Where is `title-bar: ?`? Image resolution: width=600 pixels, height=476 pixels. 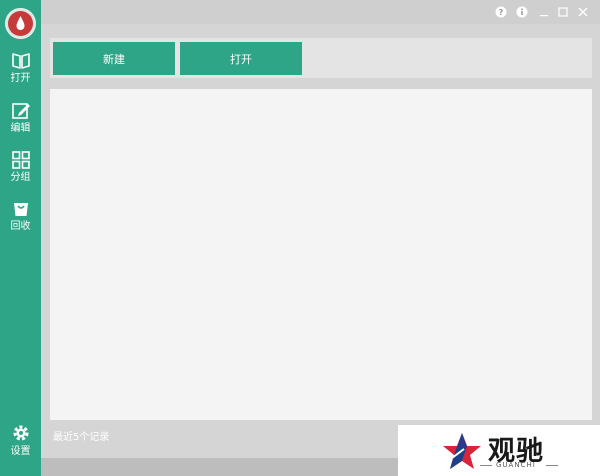 title-bar: ? is located at coordinates (320, 12).